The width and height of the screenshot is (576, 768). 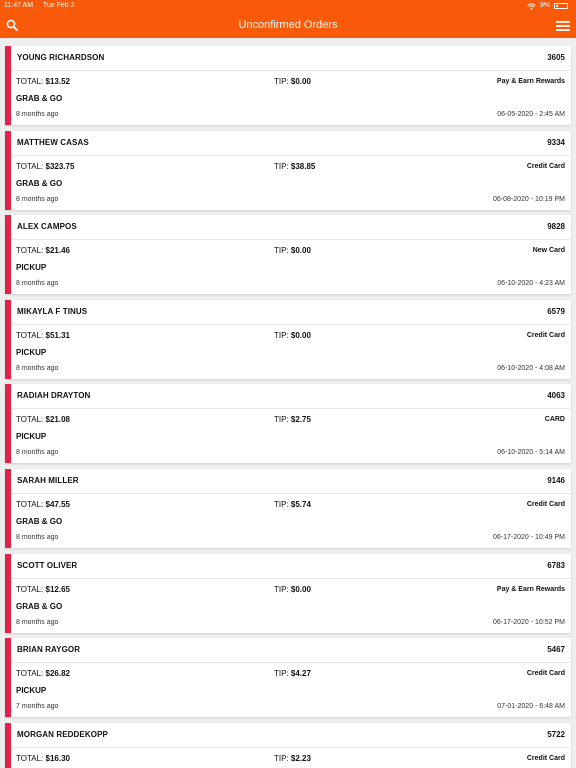 I want to click on order-total: TOTAL: $47.55, so click(x=43, y=504).